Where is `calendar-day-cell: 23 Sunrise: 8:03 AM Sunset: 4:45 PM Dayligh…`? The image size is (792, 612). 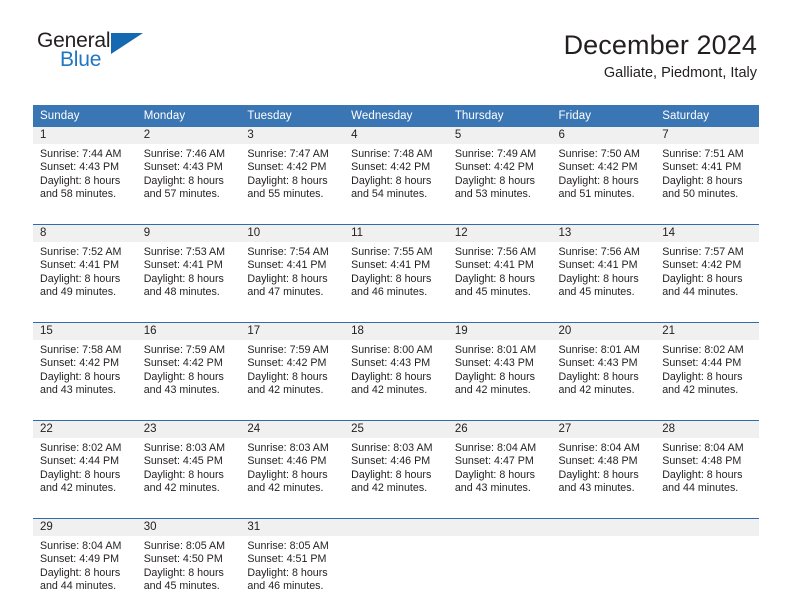 calendar-day-cell: 23 Sunrise: 8:03 AM Sunset: 4:45 PM Dayligh… is located at coordinates (188, 464).